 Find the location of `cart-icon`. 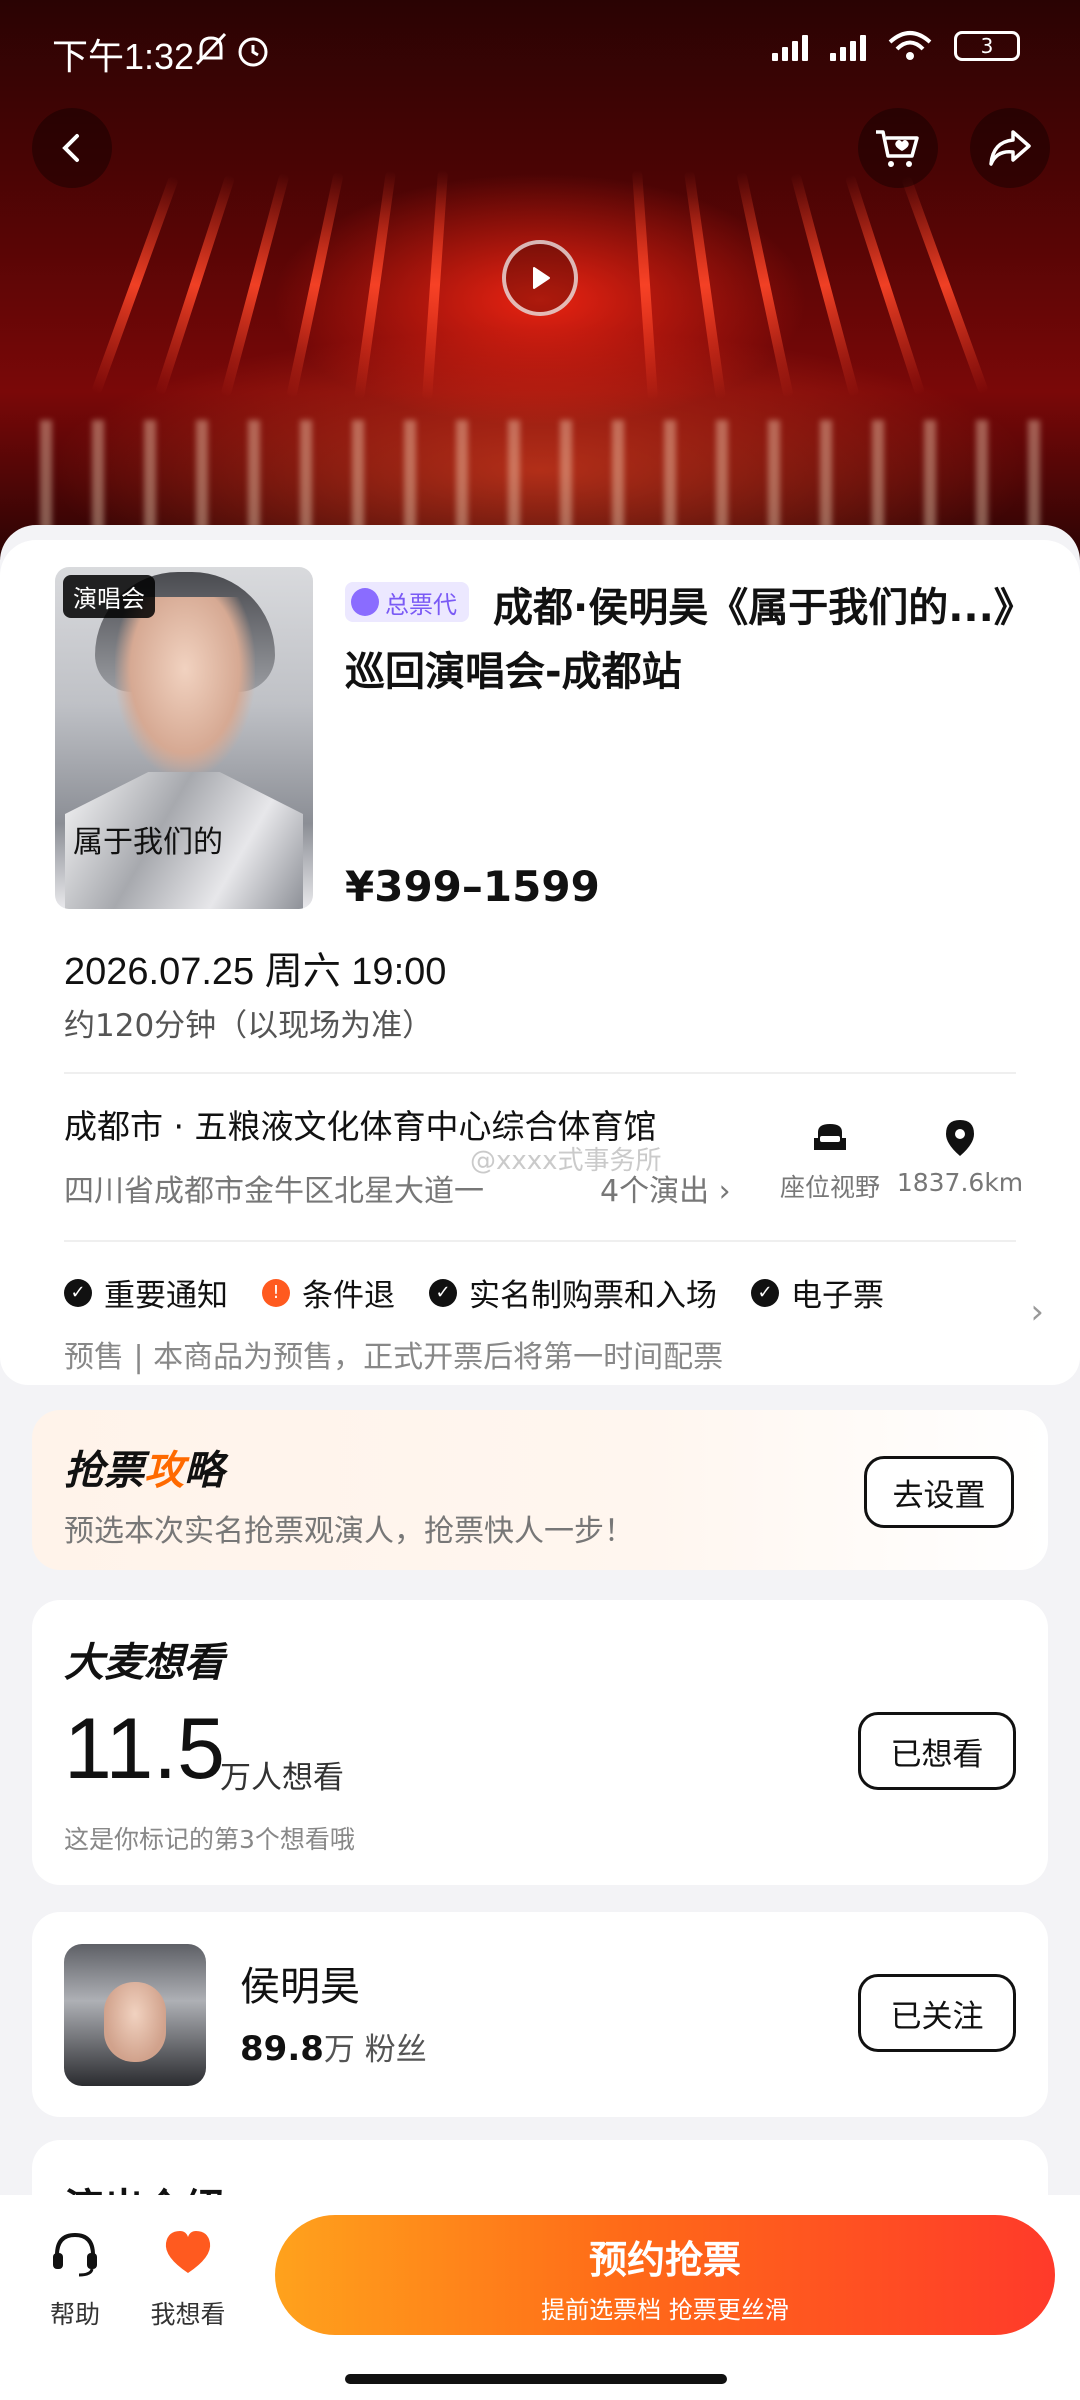

cart-icon is located at coordinates (897, 148).